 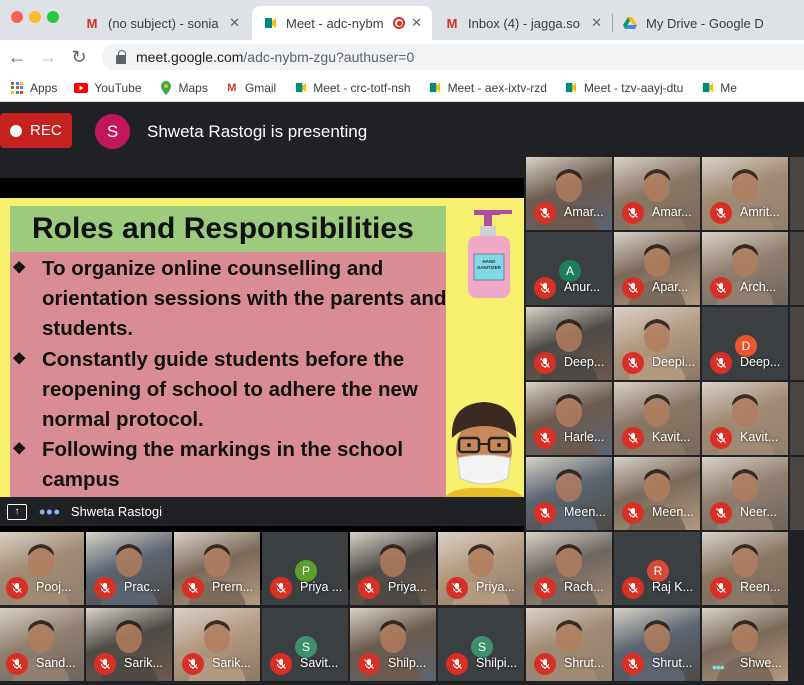 I want to click on bookmark-maps: Maps, so click(x=183, y=87).